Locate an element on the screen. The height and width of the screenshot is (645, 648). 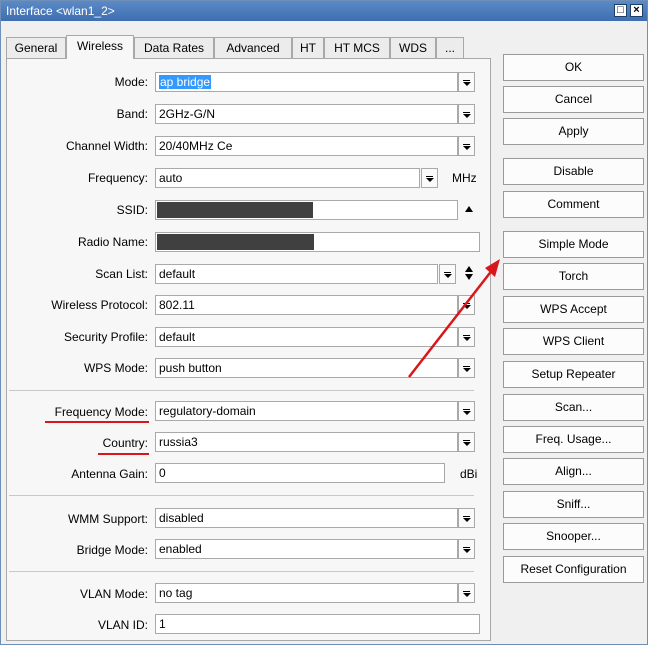
wps-mode-select: push button is located at coordinates (306, 368).